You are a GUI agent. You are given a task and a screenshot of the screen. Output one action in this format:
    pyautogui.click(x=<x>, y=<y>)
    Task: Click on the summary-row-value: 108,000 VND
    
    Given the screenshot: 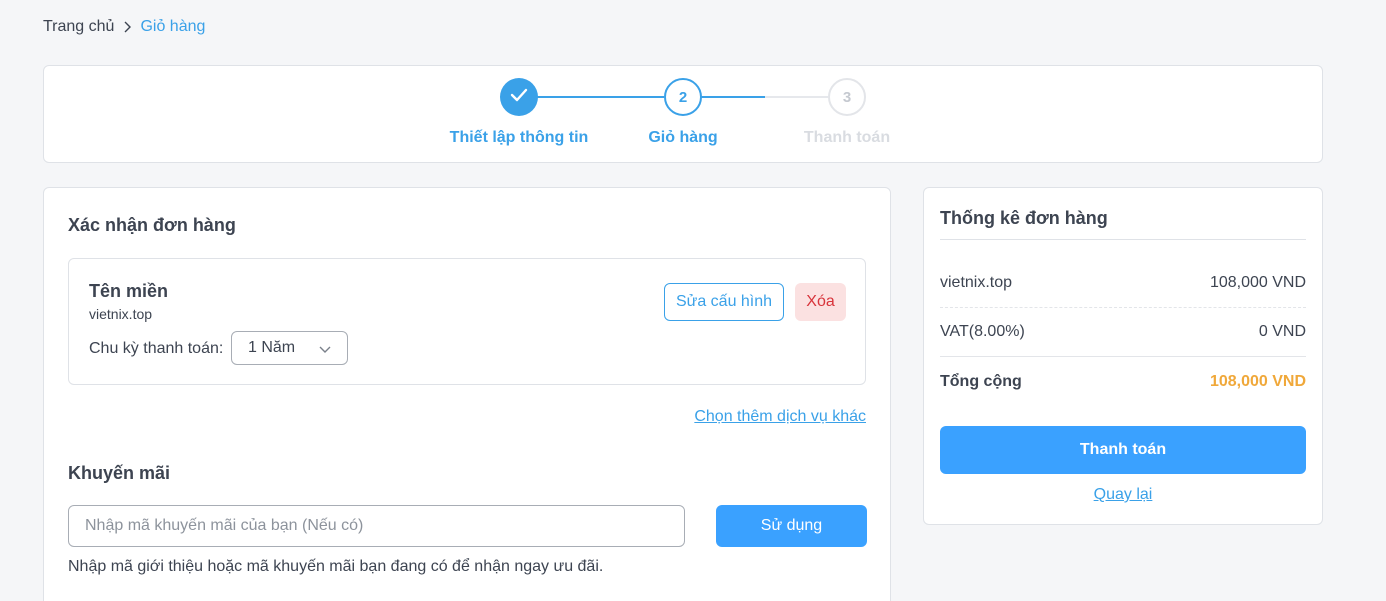 What is the action you would take?
    pyautogui.click(x=1257, y=282)
    